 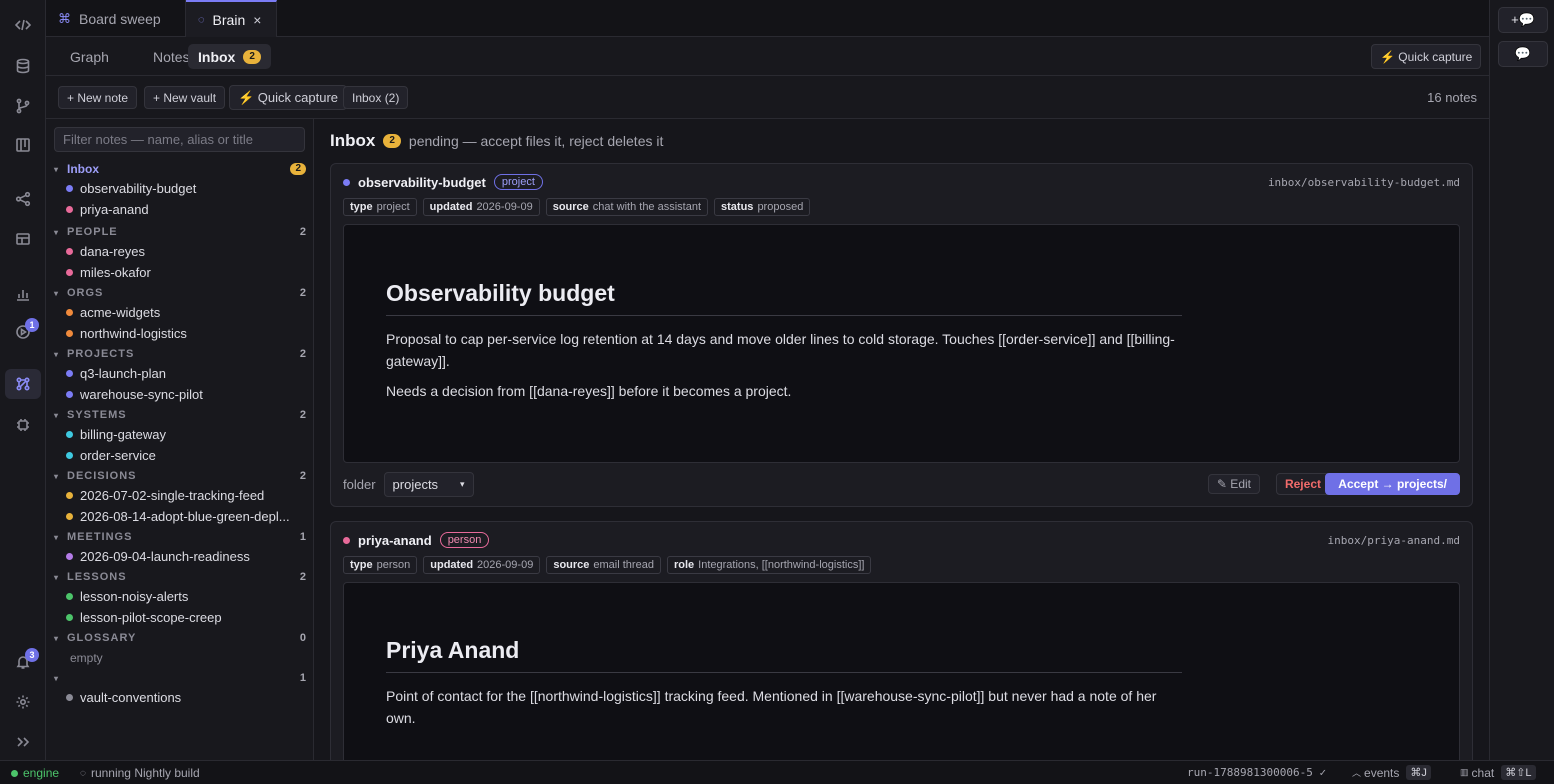 What do you see at coordinates (428, 484) in the screenshot?
I see `folder-select: projects ▾` at bounding box center [428, 484].